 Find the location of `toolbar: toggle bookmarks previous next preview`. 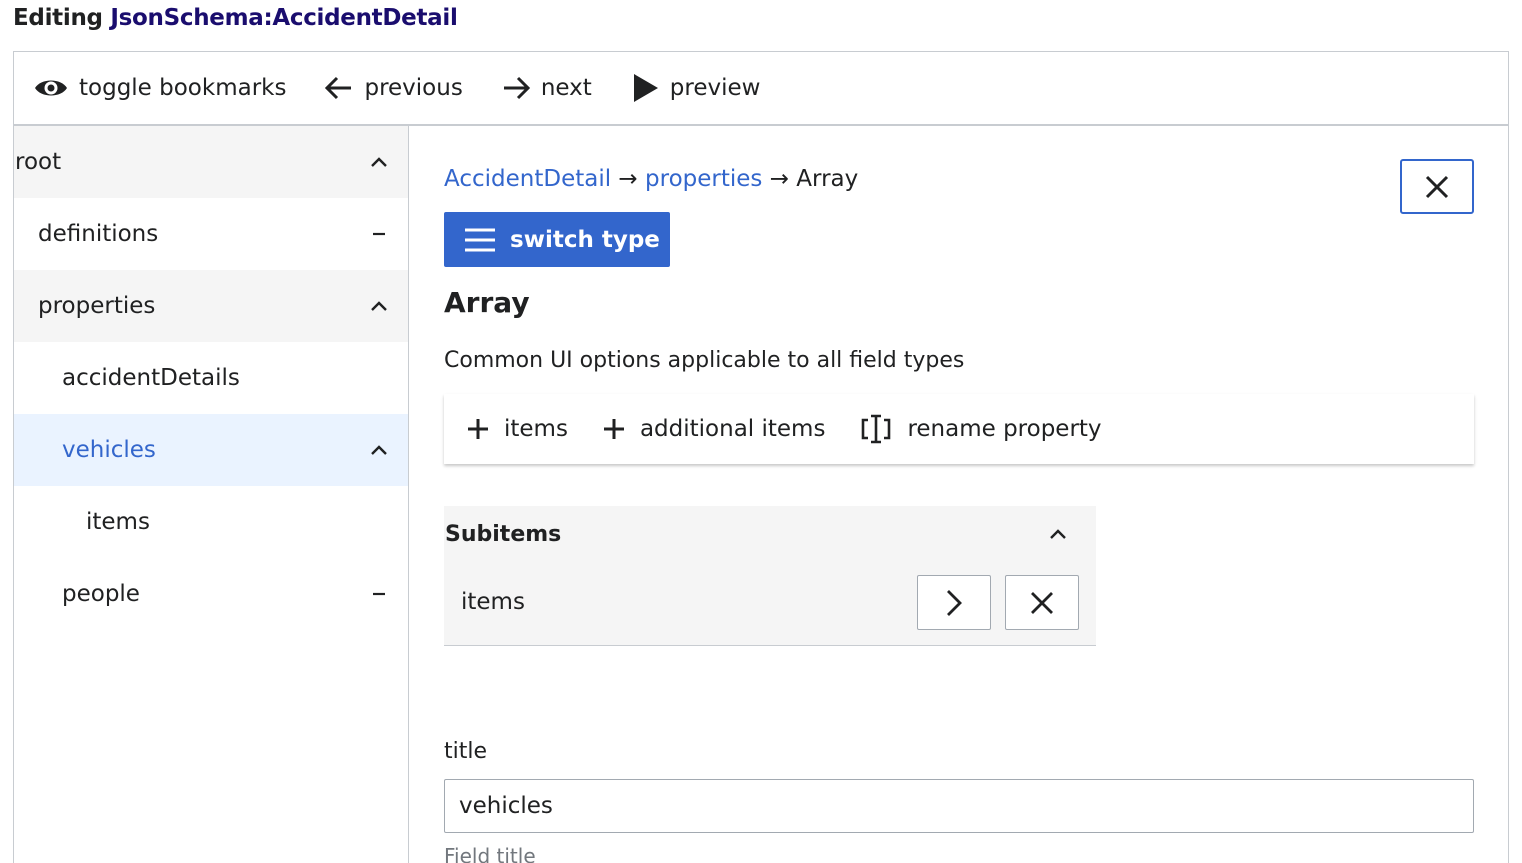

toolbar: toggle bookmarks previous next preview is located at coordinates (761, 89).